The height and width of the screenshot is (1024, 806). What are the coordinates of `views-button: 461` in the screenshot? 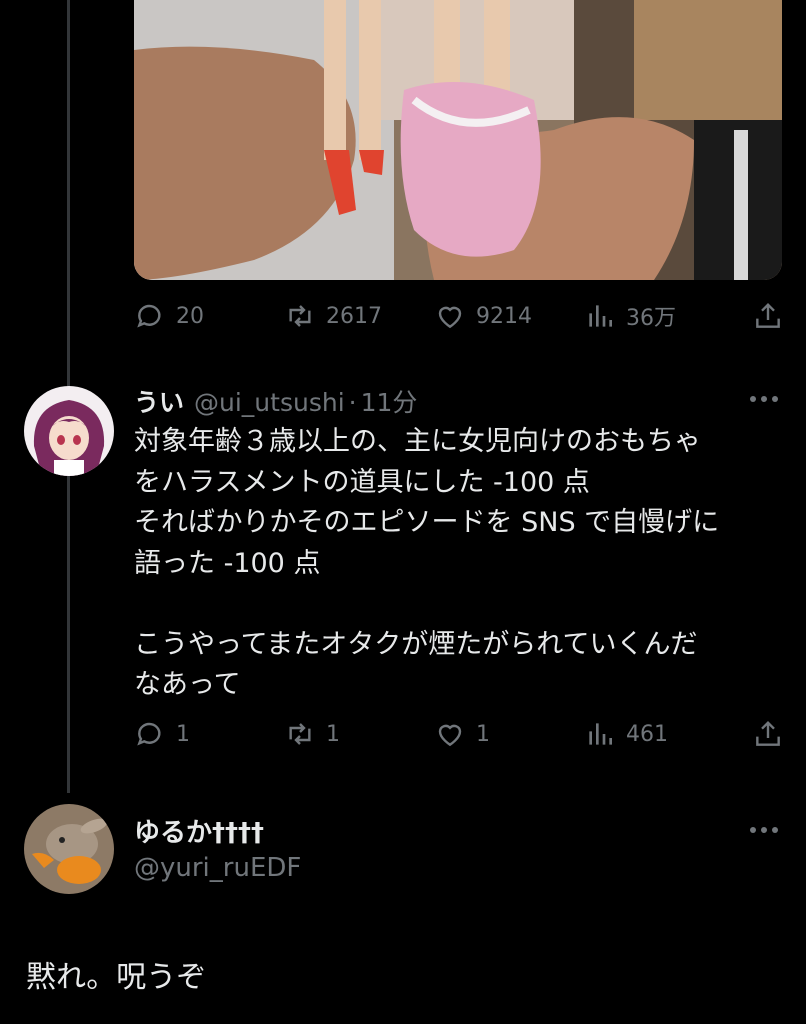 It's located at (626, 734).